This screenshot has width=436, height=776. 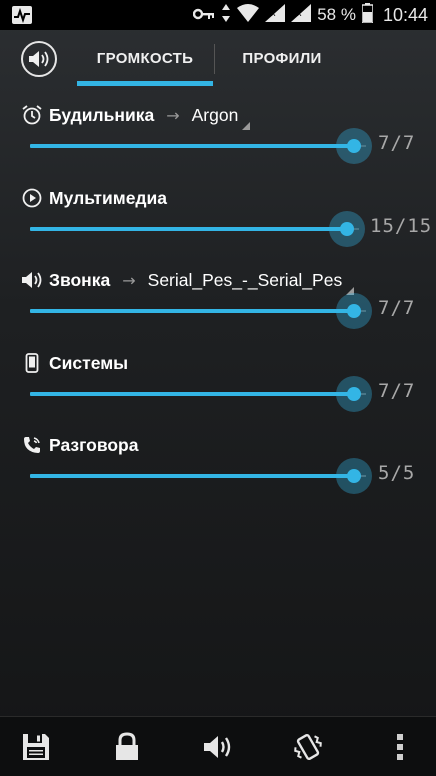 I want to click on overflow-menu-icon, so click(x=400, y=747).